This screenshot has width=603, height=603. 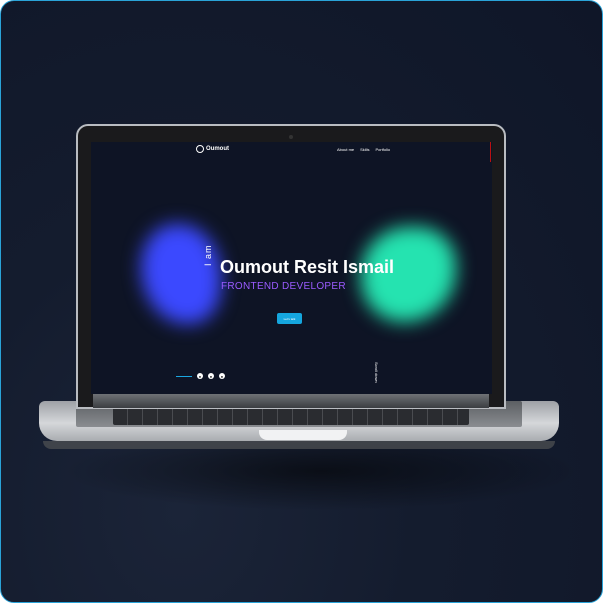 What do you see at coordinates (376, 372) in the screenshot?
I see `scroll-down-label: Scroll down` at bounding box center [376, 372].